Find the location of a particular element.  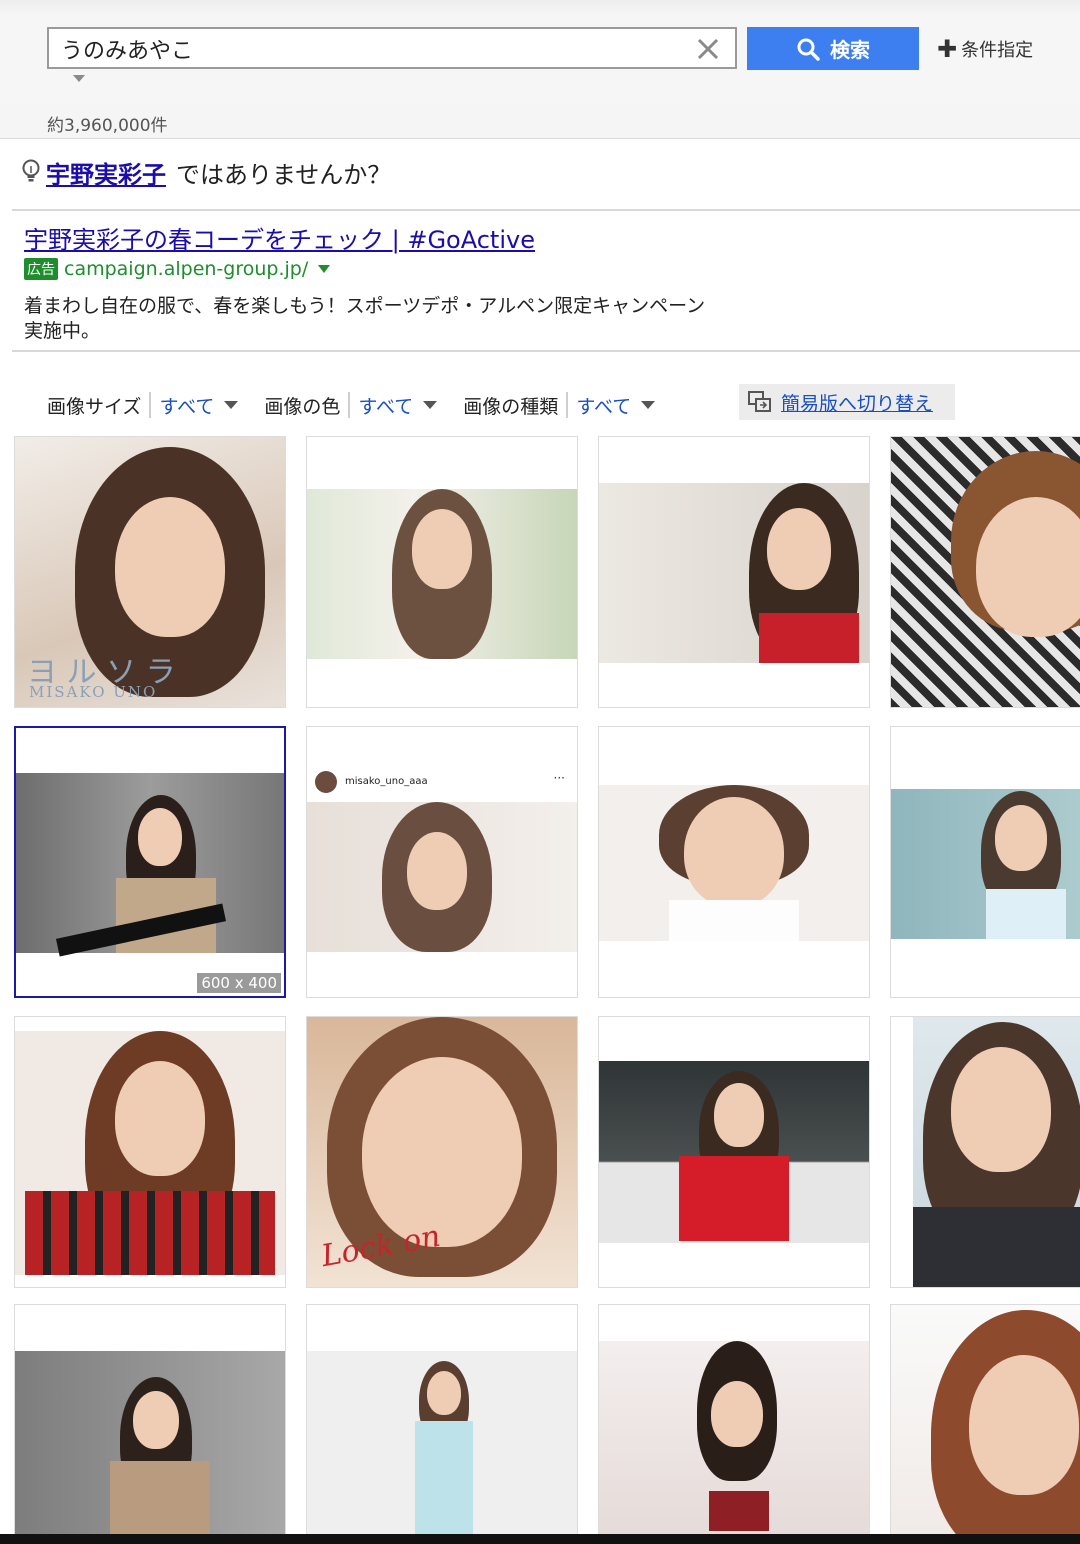

ad-url-row: 広告 campaign.alpen-group.jp/ is located at coordinates (177, 269).